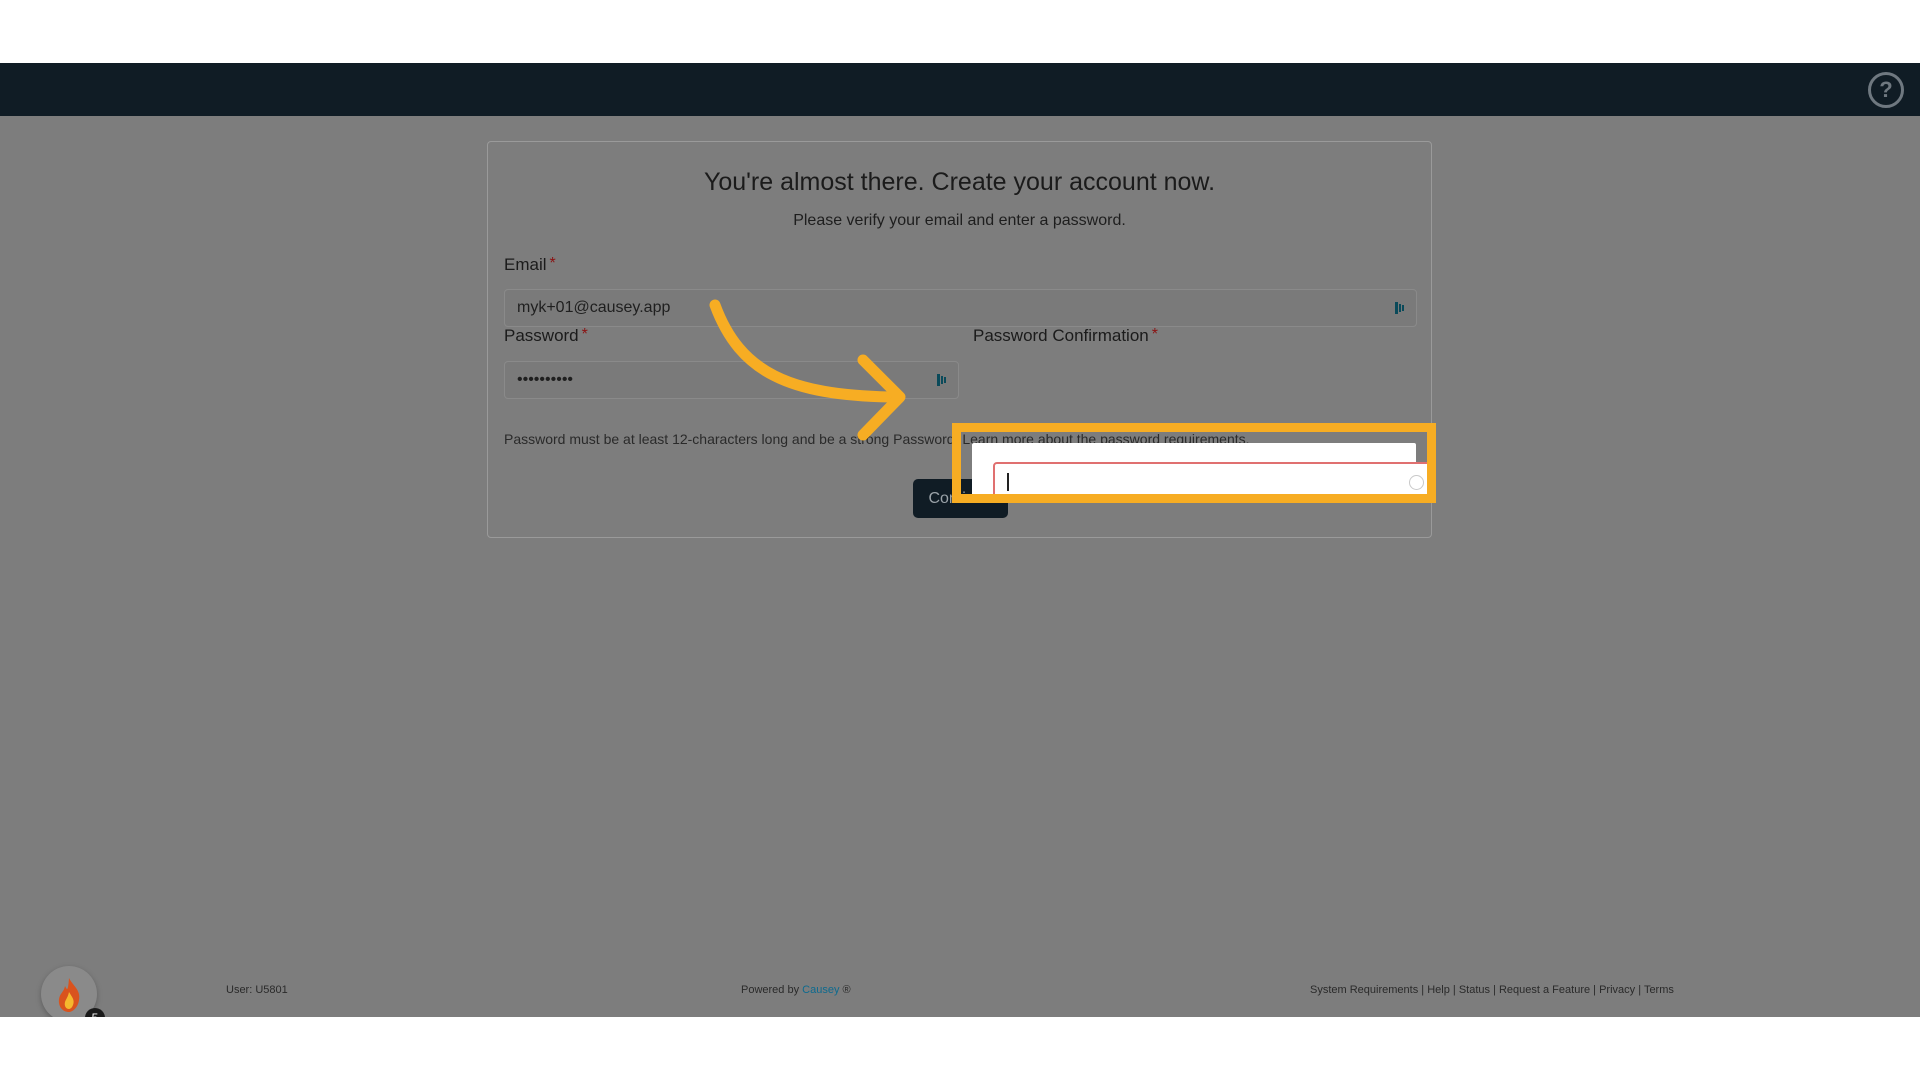 The width and height of the screenshot is (1920, 1080). What do you see at coordinates (1544, 990) in the screenshot?
I see `footer-link-request-feature: Request a Feature` at bounding box center [1544, 990].